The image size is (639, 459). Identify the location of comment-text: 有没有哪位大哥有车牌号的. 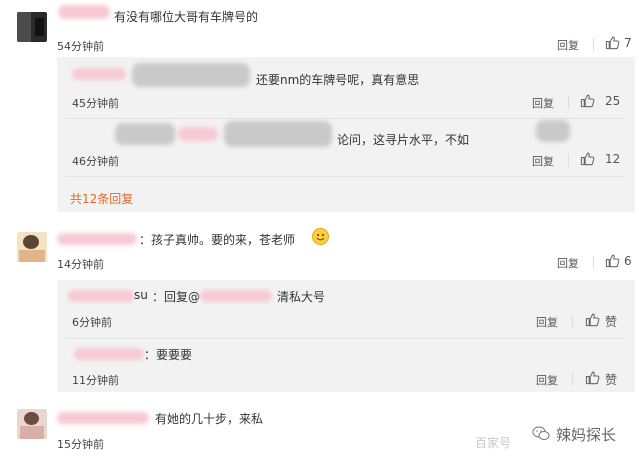
(186, 17).